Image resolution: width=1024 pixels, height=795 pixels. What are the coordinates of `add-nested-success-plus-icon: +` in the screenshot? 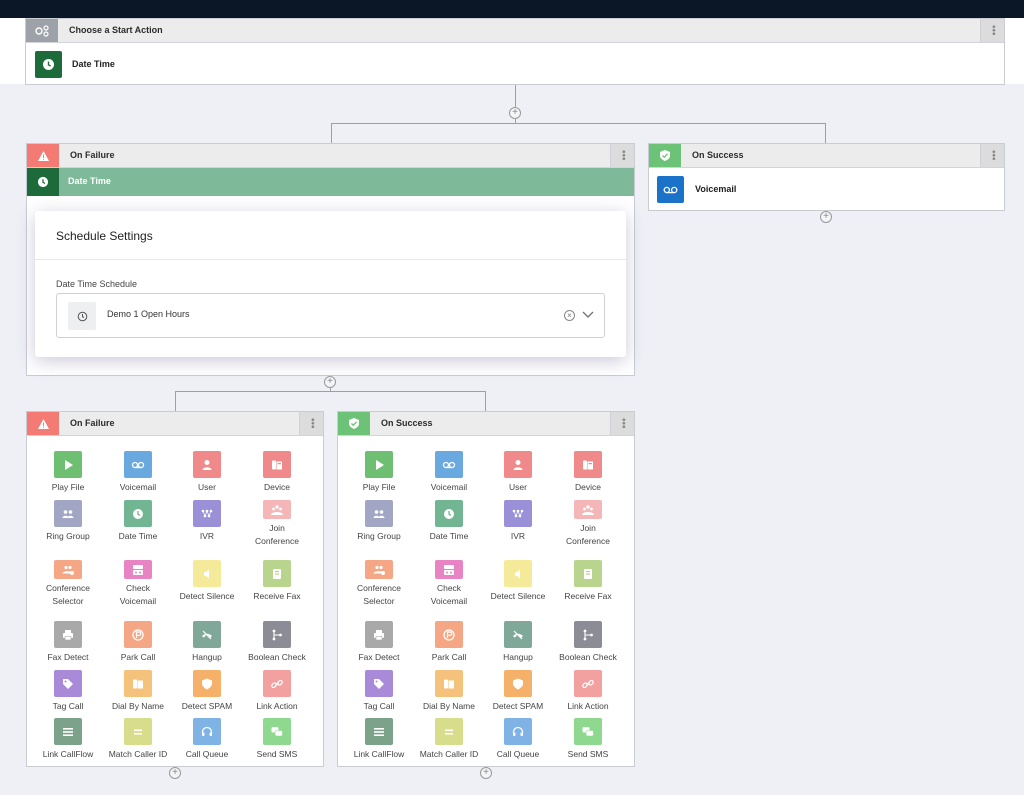 It's located at (486, 773).